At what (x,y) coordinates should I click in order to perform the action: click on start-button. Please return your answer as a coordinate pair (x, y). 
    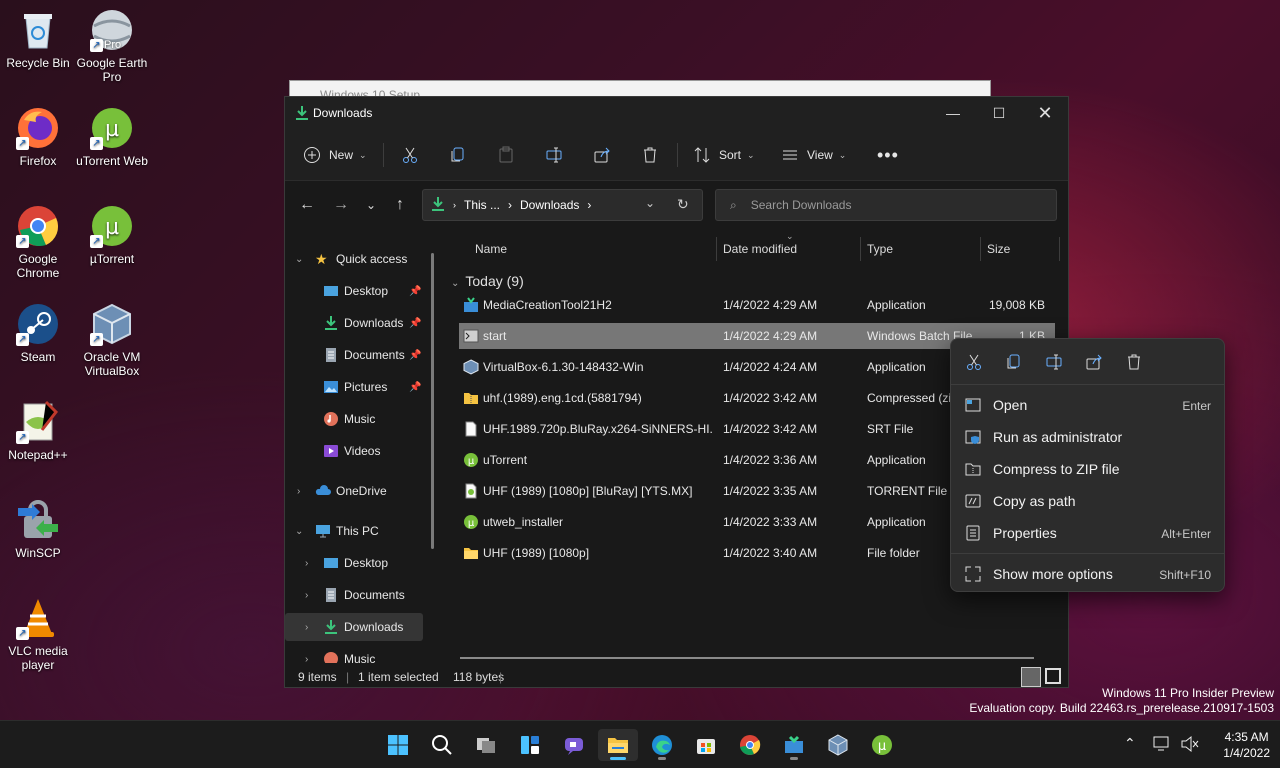
    Looking at the image, I should click on (398, 745).